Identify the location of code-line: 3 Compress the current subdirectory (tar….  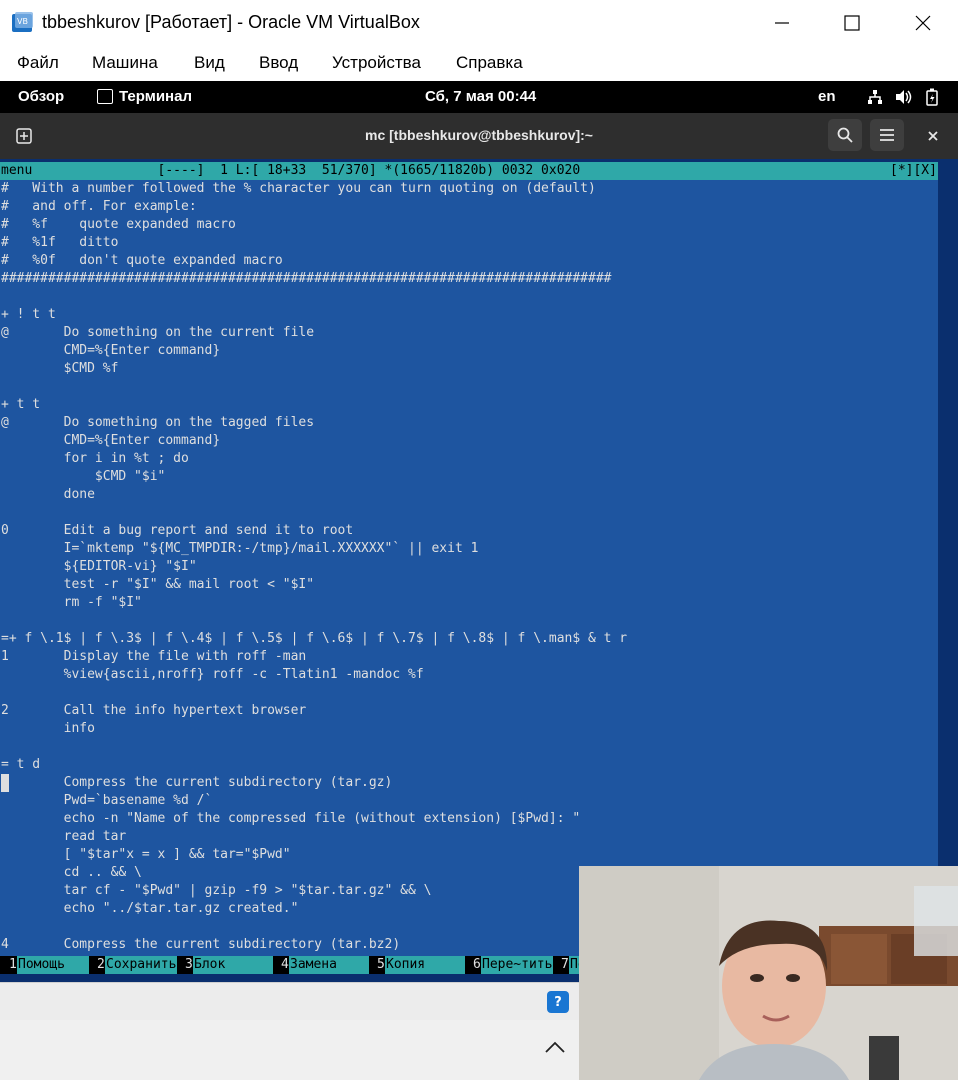
(196, 783).